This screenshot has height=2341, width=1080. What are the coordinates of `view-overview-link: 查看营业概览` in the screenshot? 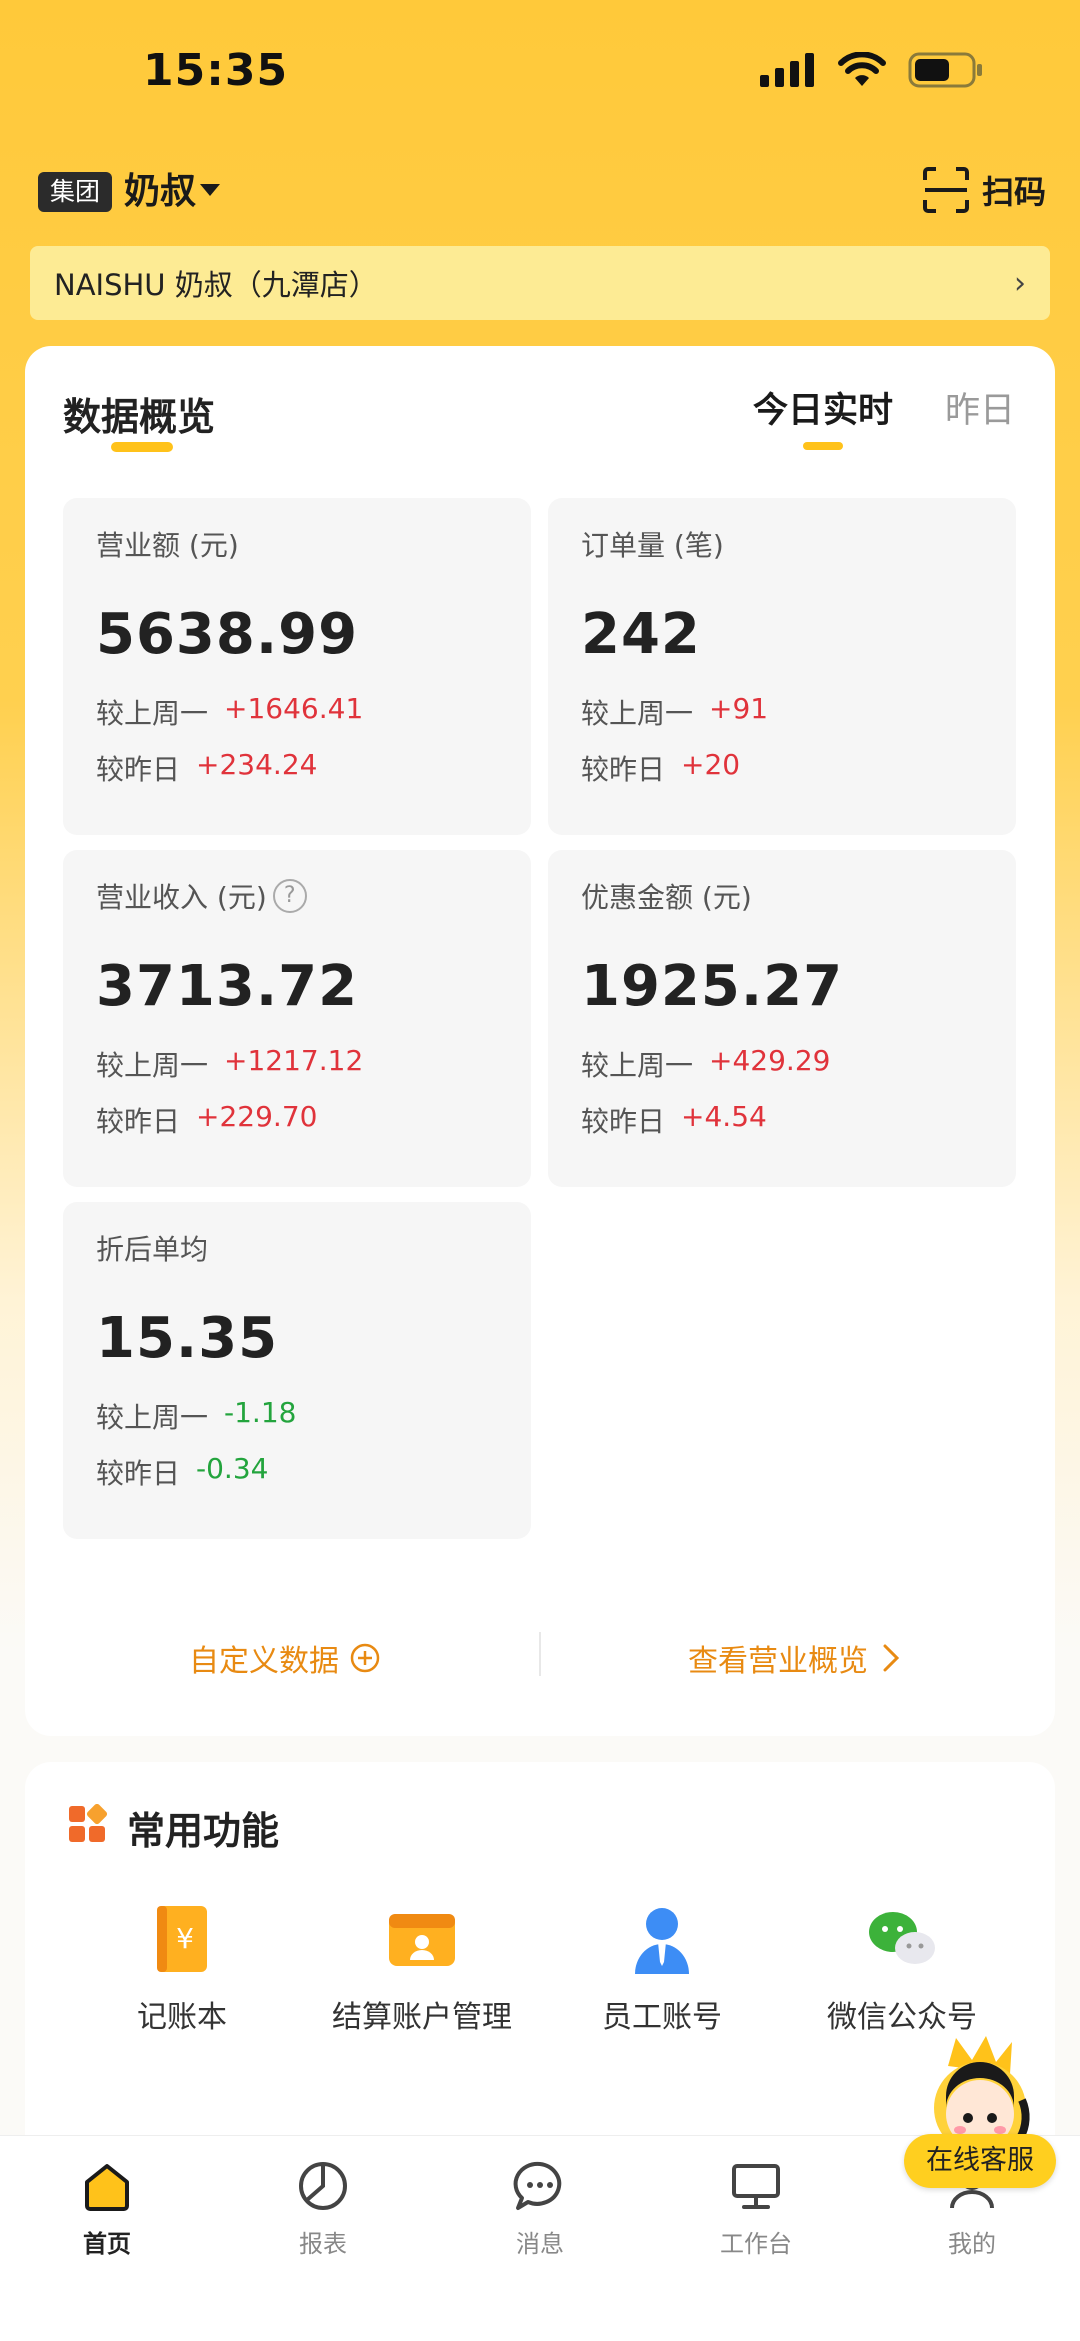 It's located at (794, 1658).